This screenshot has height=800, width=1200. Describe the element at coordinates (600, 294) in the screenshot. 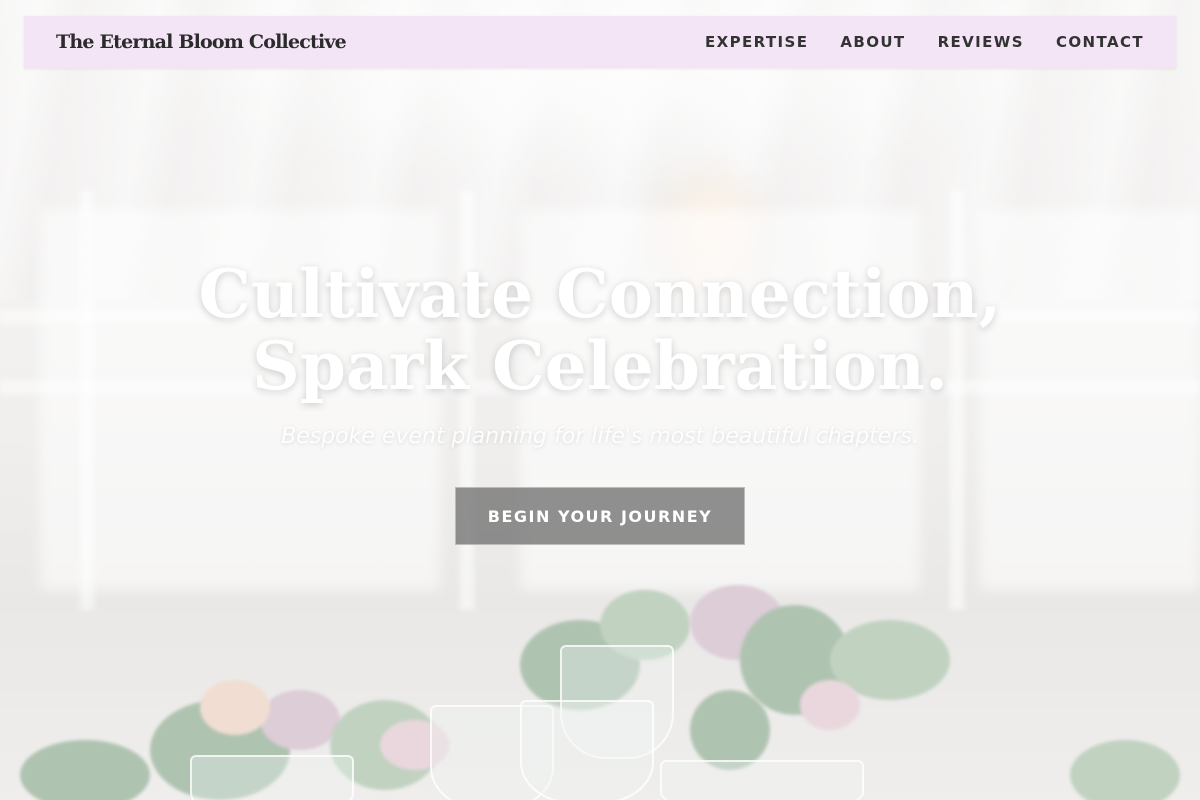

I see `hero-title-line1: Cultivate Connection,` at that location.